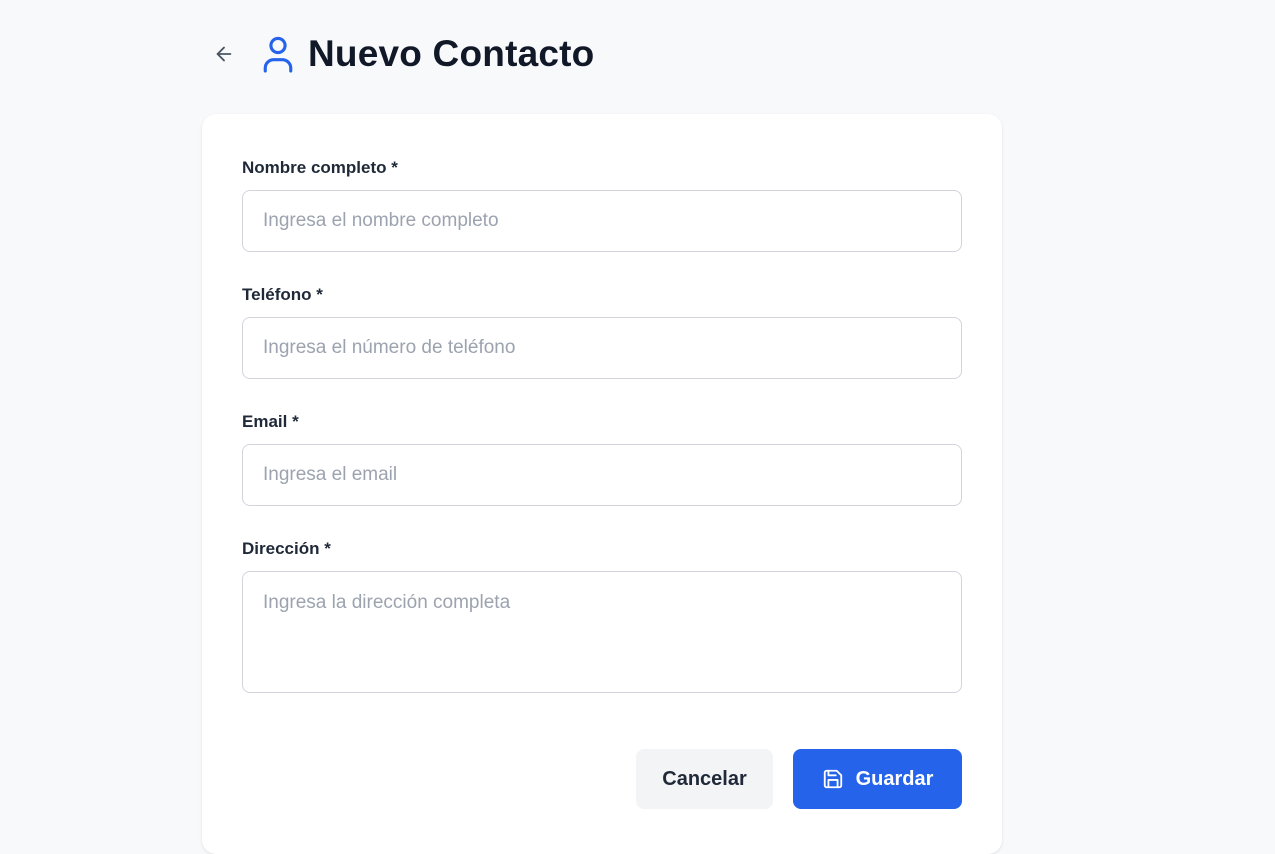 This screenshot has height=854, width=1275. Describe the element at coordinates (602, 221) in the screenshot. I see `full-name-input` at that location.